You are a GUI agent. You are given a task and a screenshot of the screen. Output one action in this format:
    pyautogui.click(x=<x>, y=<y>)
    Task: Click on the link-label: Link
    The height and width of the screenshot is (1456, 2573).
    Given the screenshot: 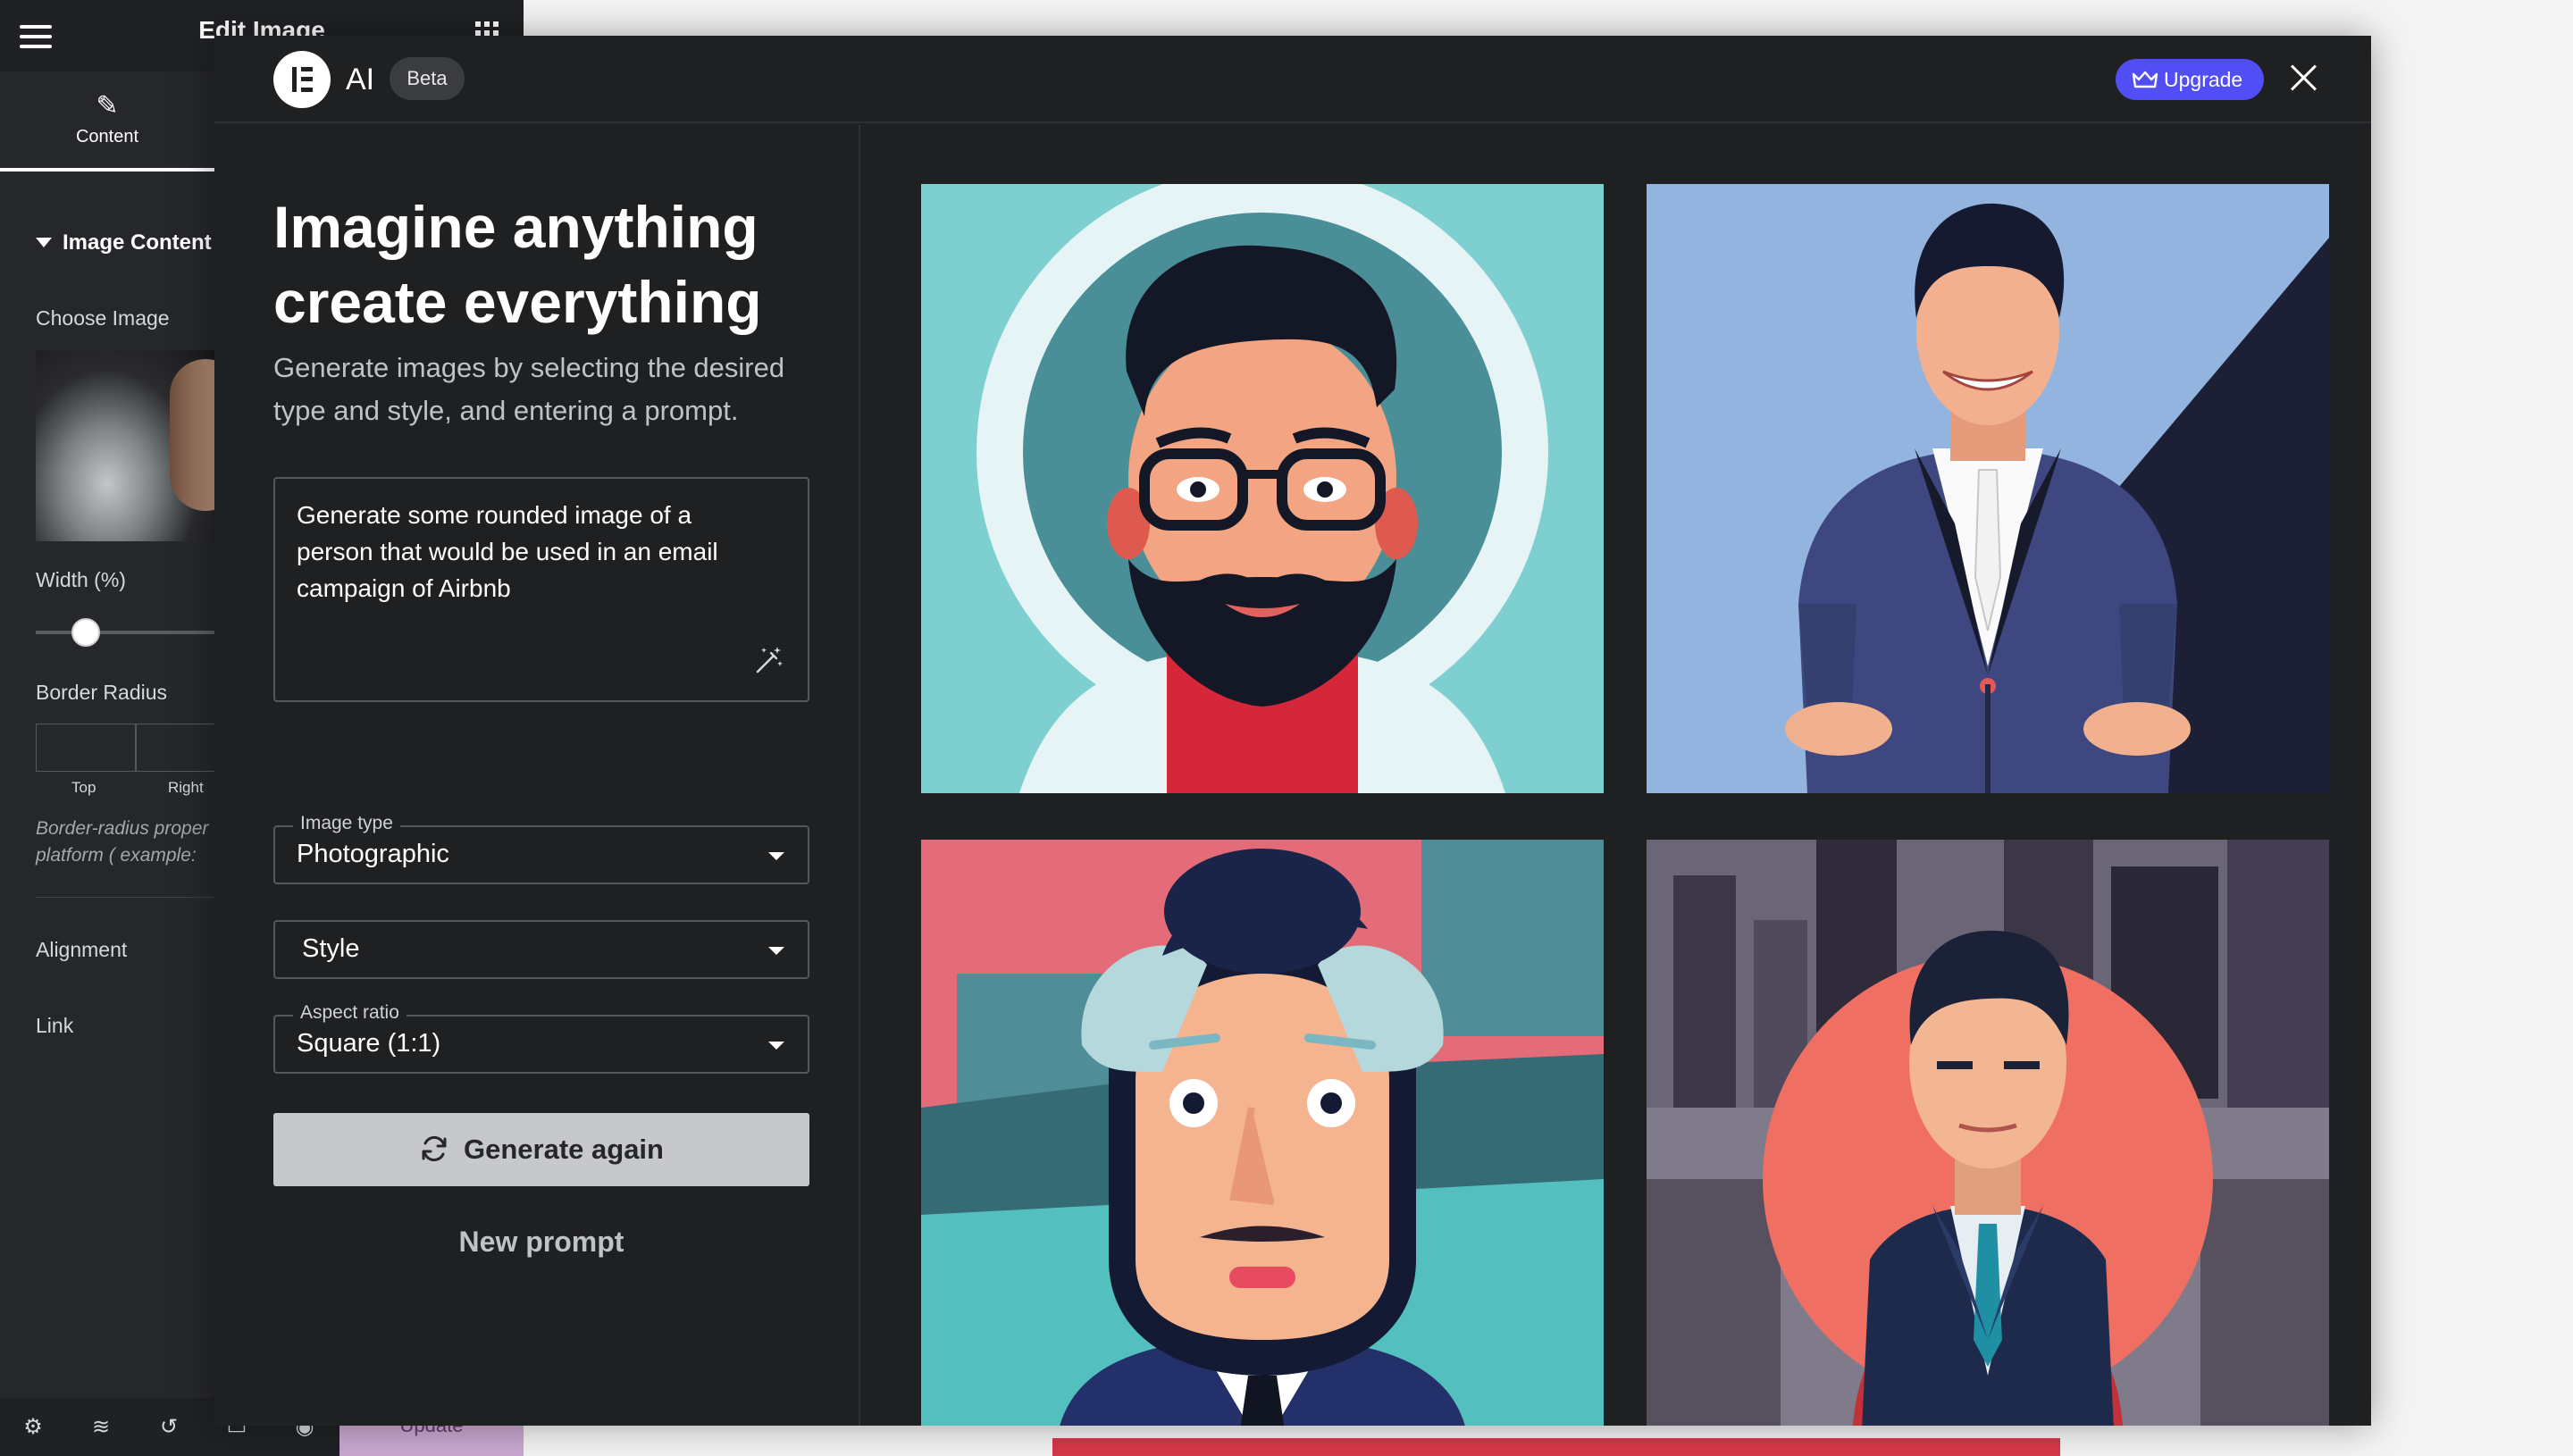 What is the action you would take?
    pyautogui.click(x=54, y=1026)
    